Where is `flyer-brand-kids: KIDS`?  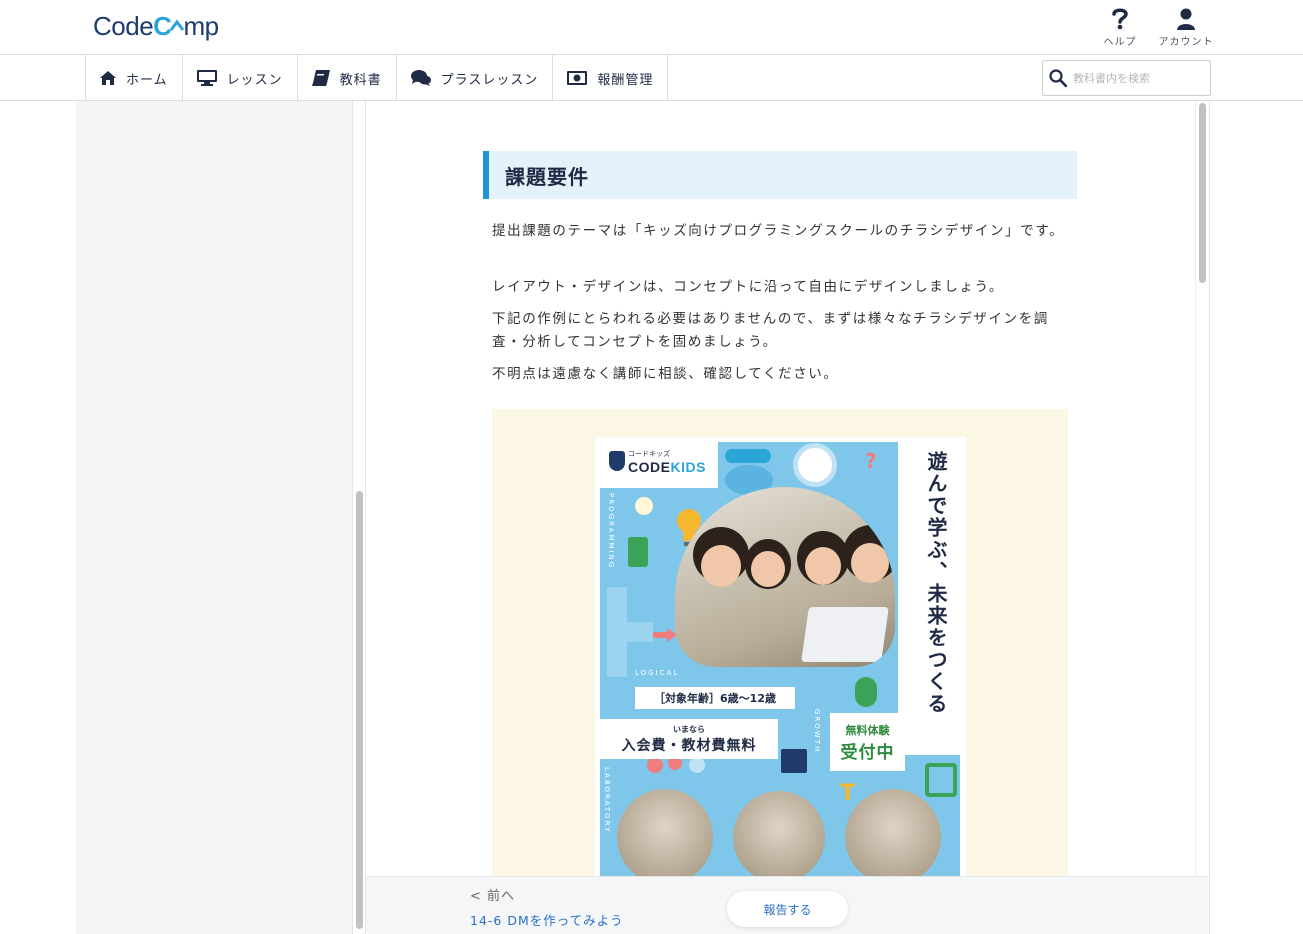 flyer-brand-kids: KIDS is located at coordinates (688, 467).